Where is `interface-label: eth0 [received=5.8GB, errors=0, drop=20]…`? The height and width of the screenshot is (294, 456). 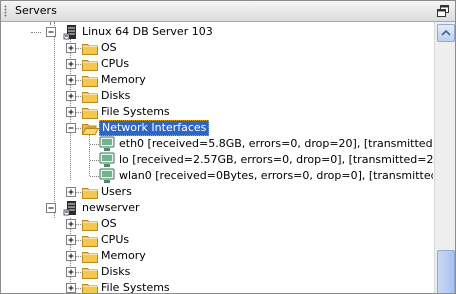
interface-label: eth0 [received=5.8GB, errors=0, drop=20]… is located at coordinates (275, 144).